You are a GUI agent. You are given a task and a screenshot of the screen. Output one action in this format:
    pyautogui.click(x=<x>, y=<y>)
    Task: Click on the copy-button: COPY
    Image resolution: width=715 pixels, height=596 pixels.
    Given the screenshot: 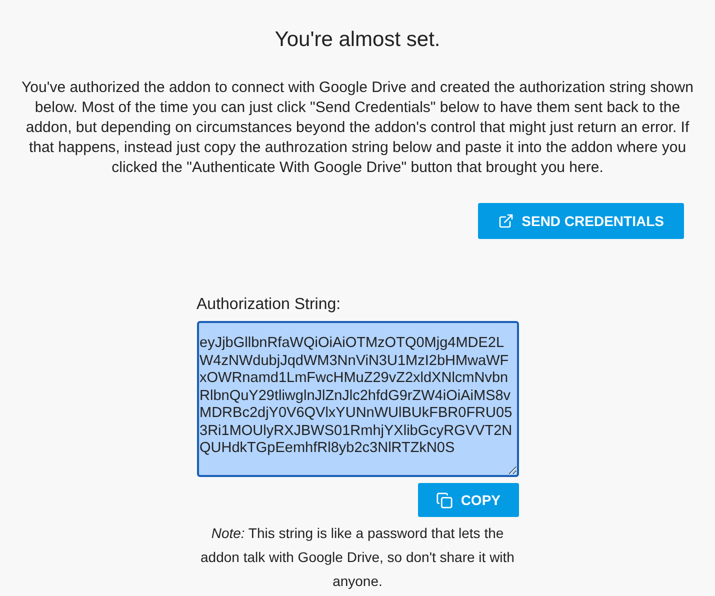 What is the action you would take?
    pyautogui.click(x=468, y=500)
    